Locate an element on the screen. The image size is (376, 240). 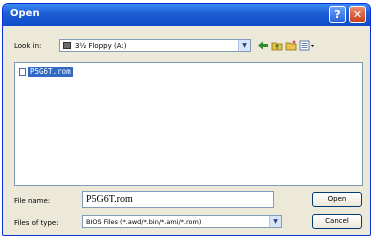
open-button: Open is located at coordinates (337, 199).